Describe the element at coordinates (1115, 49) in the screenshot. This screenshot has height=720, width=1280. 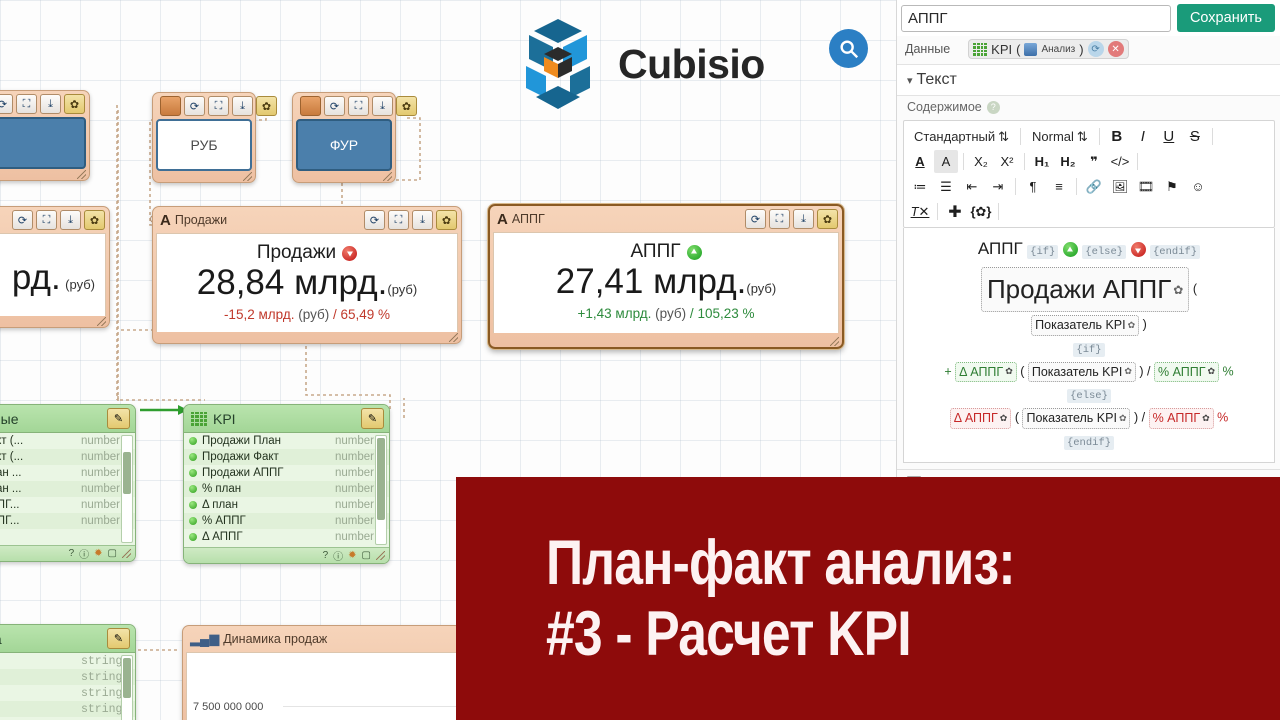
I see `close-icon: ✕` at that location.